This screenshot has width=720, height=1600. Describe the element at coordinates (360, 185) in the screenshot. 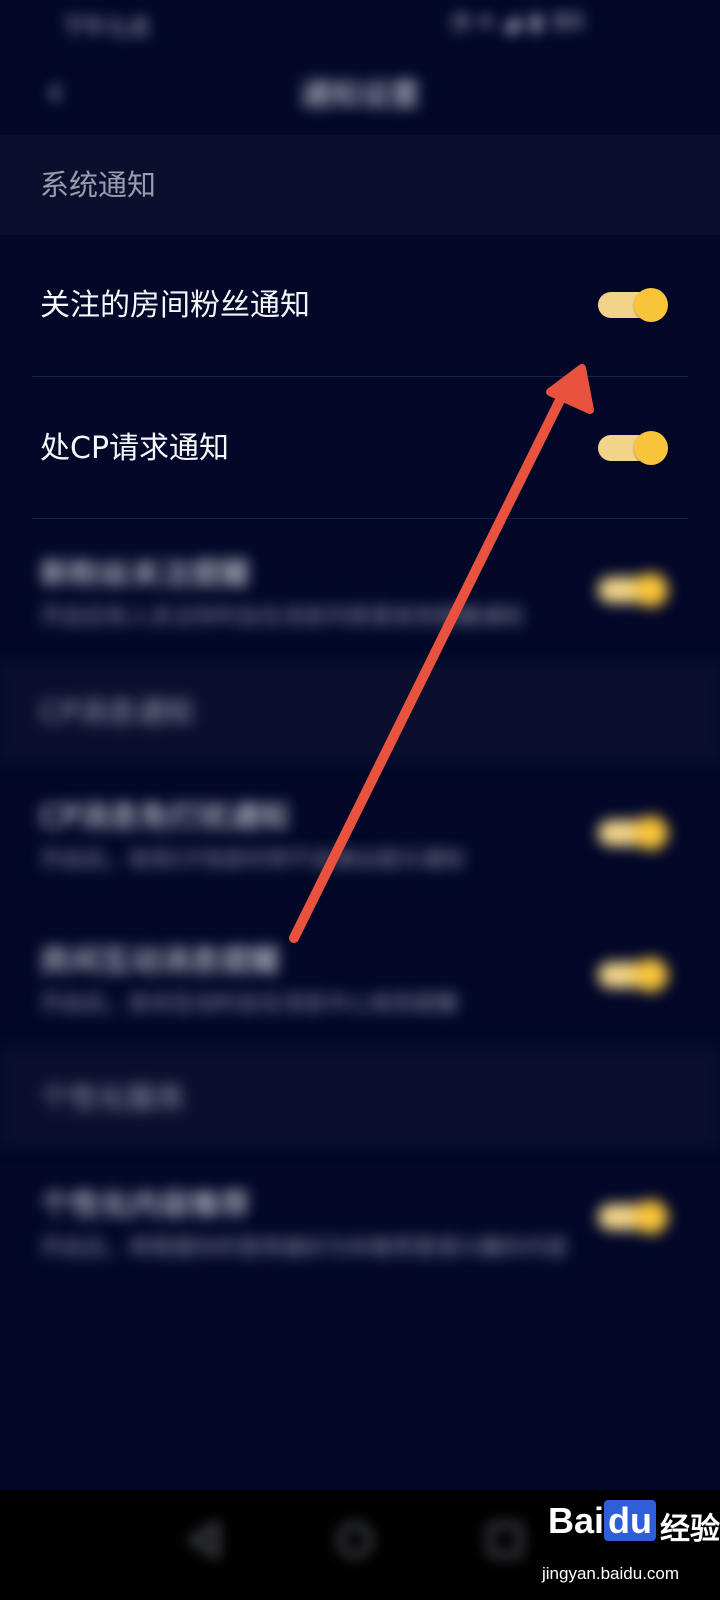

I see `section-header-system: 系统通知` at that location.